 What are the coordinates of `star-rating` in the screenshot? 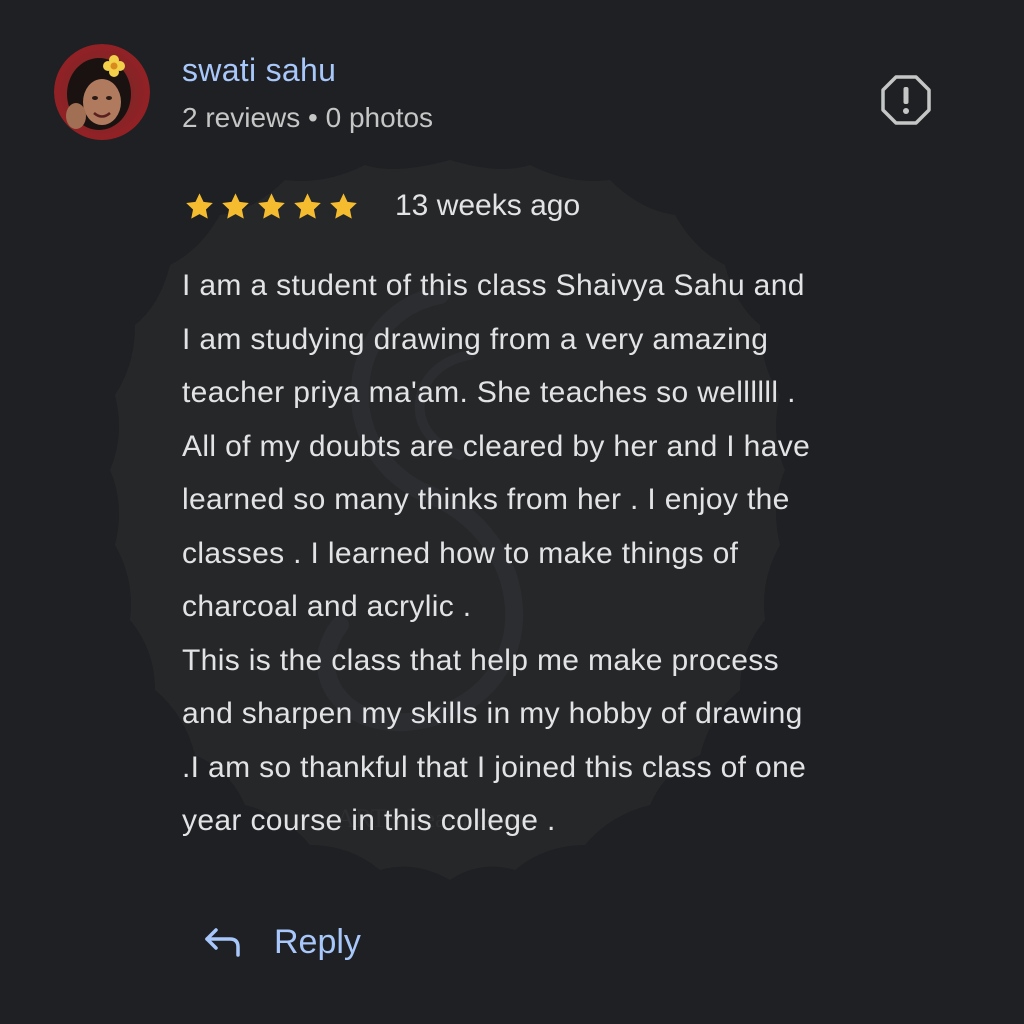 It's located at (271, 206).